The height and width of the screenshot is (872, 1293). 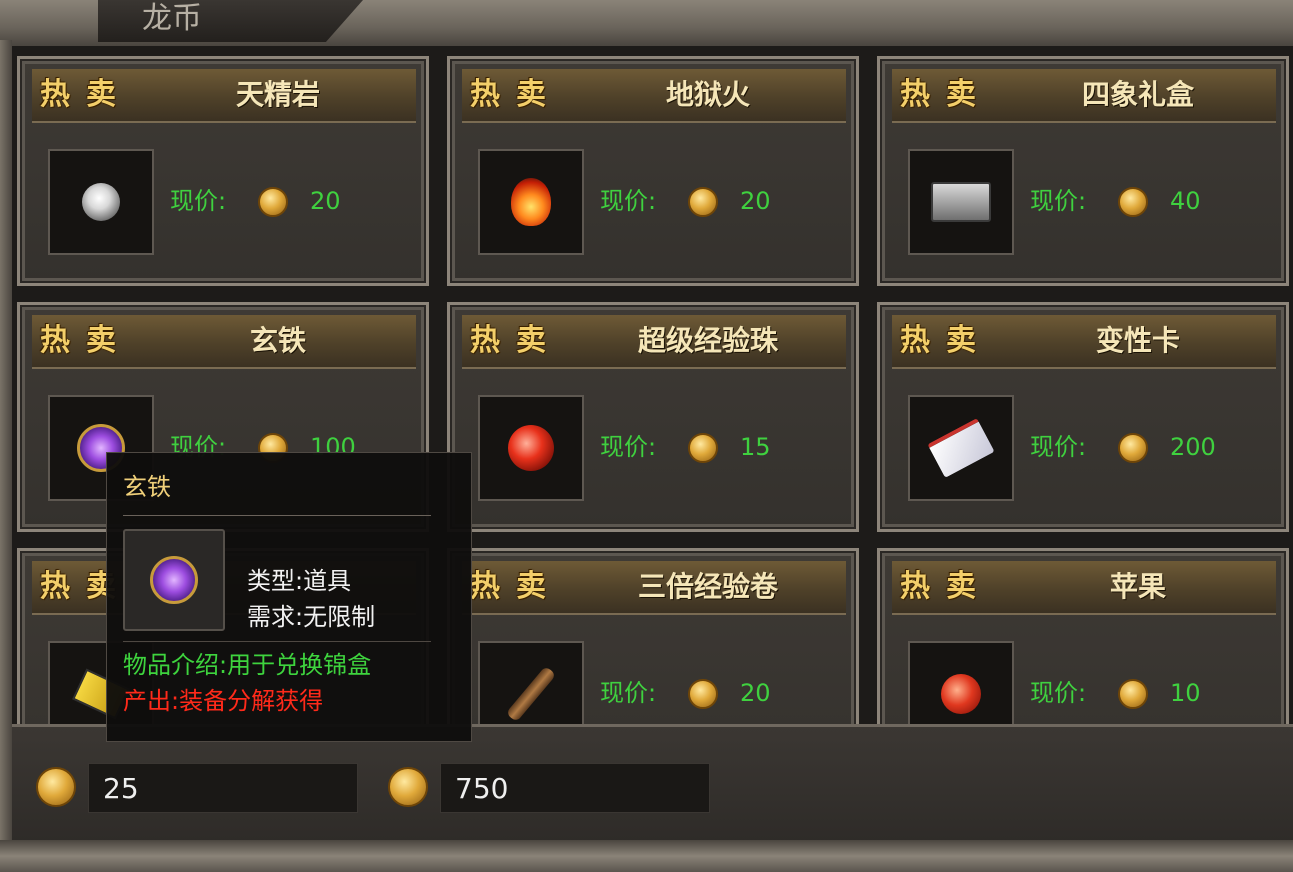 I want to click on item-name: 超级经验珠, so click(x=707, y=340).